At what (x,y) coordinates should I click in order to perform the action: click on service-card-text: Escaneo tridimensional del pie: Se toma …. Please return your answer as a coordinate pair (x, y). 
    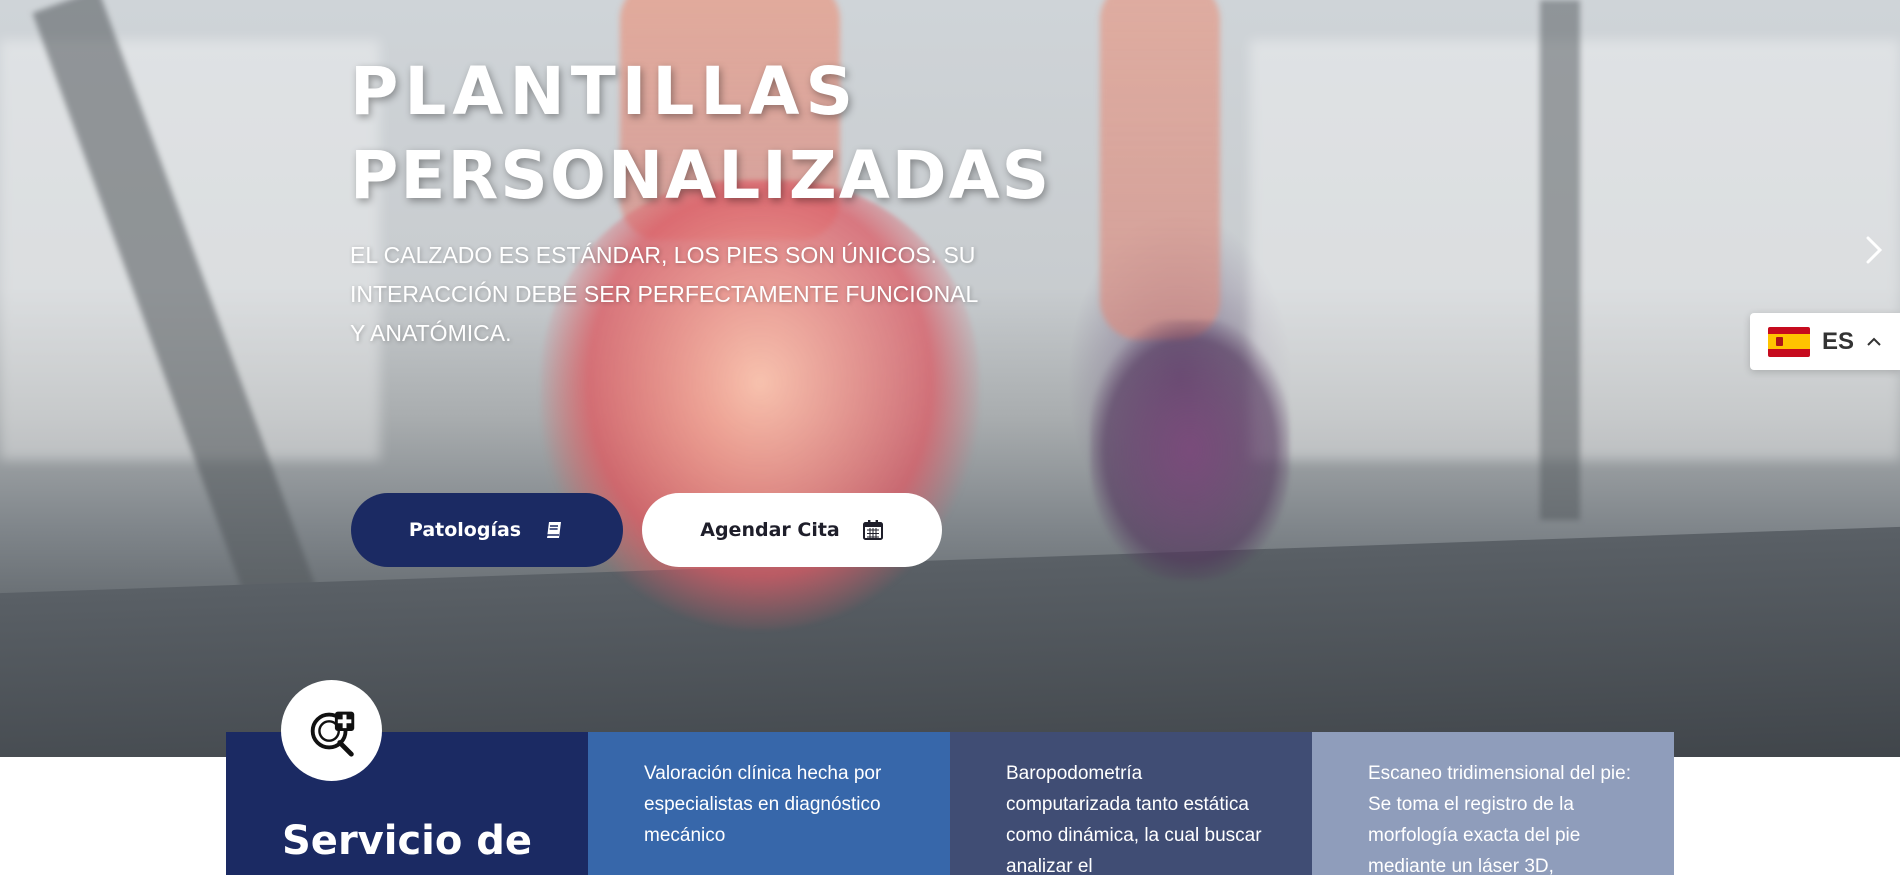
    Looking at the image, I should click on (1499, 820).